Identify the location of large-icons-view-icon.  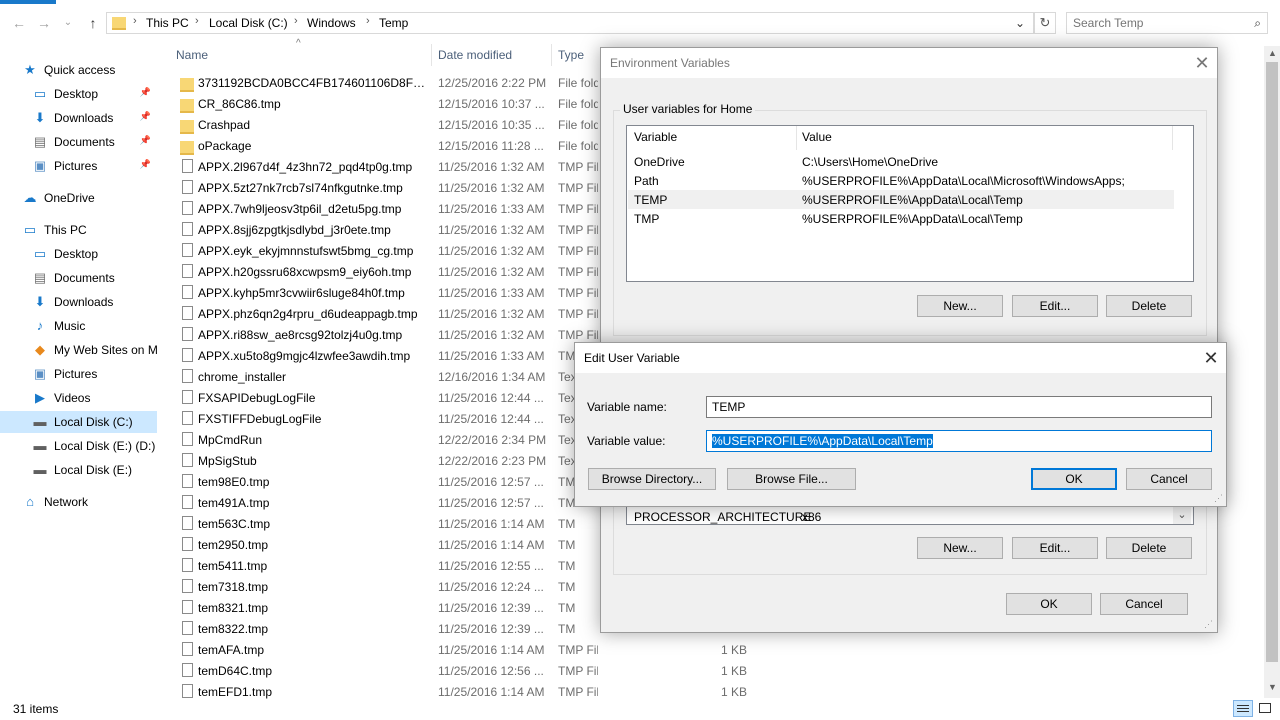
(1265, 708).